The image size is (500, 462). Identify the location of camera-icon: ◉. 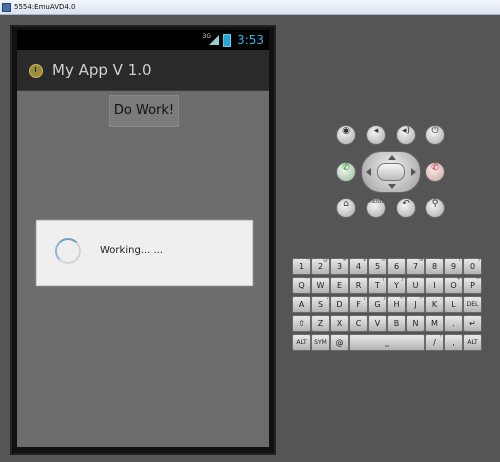
(346, 131).